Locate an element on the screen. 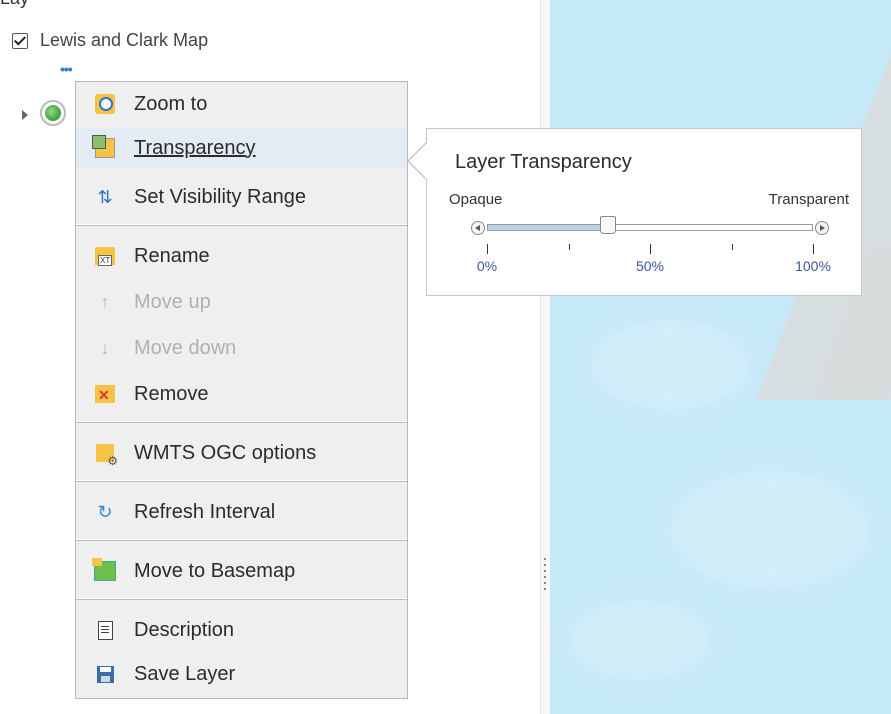 This screenshot has height=714, width=891. slider-fill is located at coordinates (548, 227).